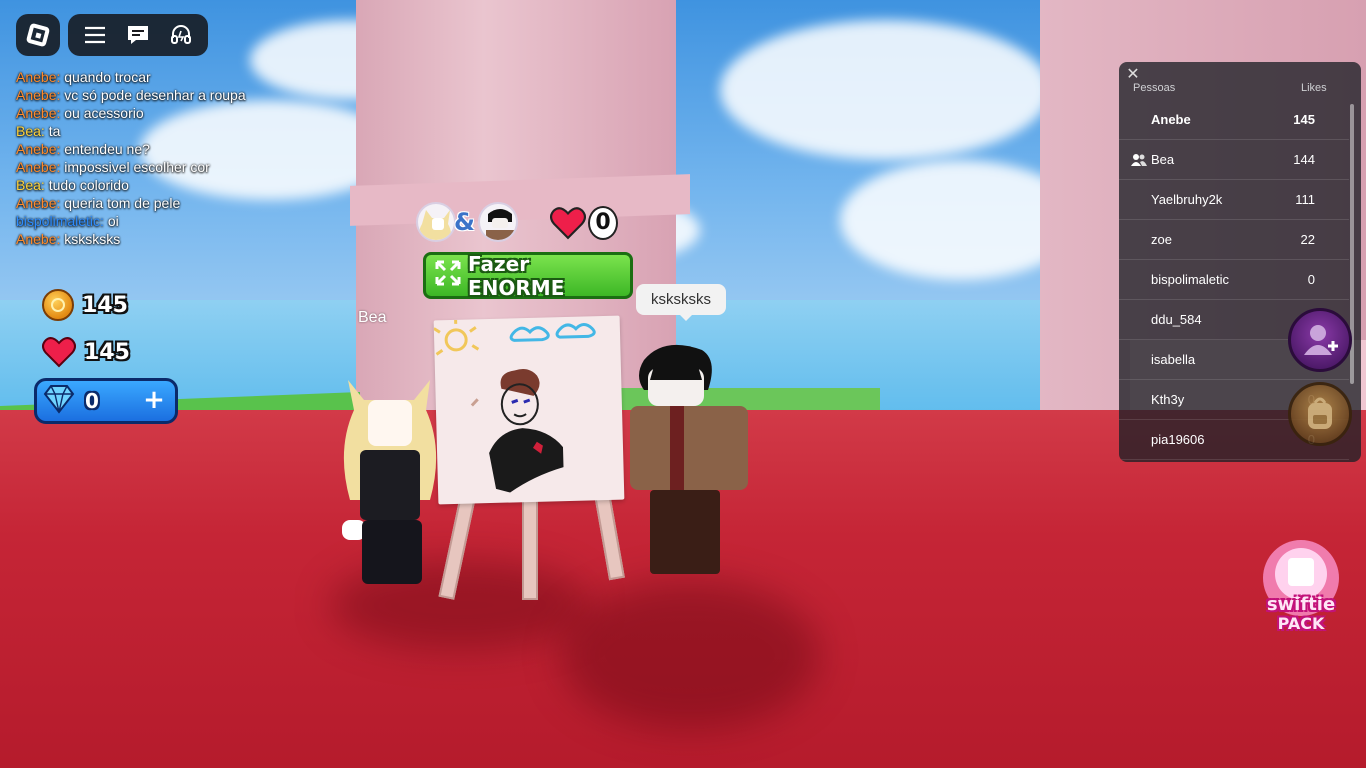 The height and width of the screenshot is (768, 1366). Describe the element at coordinates (1171, 119) in the screenshot. I see `player-name: Anebe` at that location.